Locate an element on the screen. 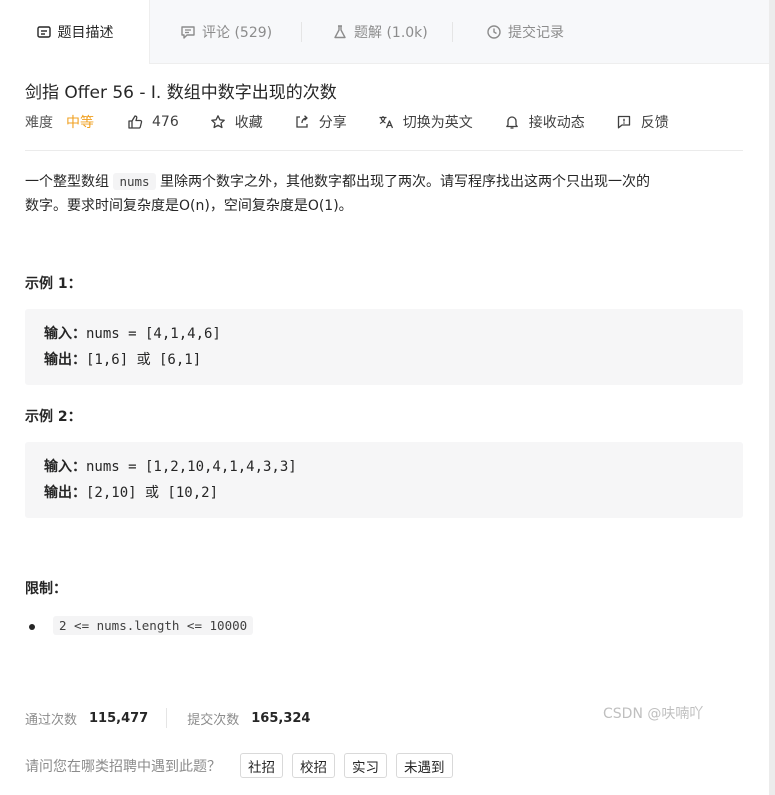 The height and width of the screenshot is (795, 775). bell-icon is located at coordinates (511, 122).